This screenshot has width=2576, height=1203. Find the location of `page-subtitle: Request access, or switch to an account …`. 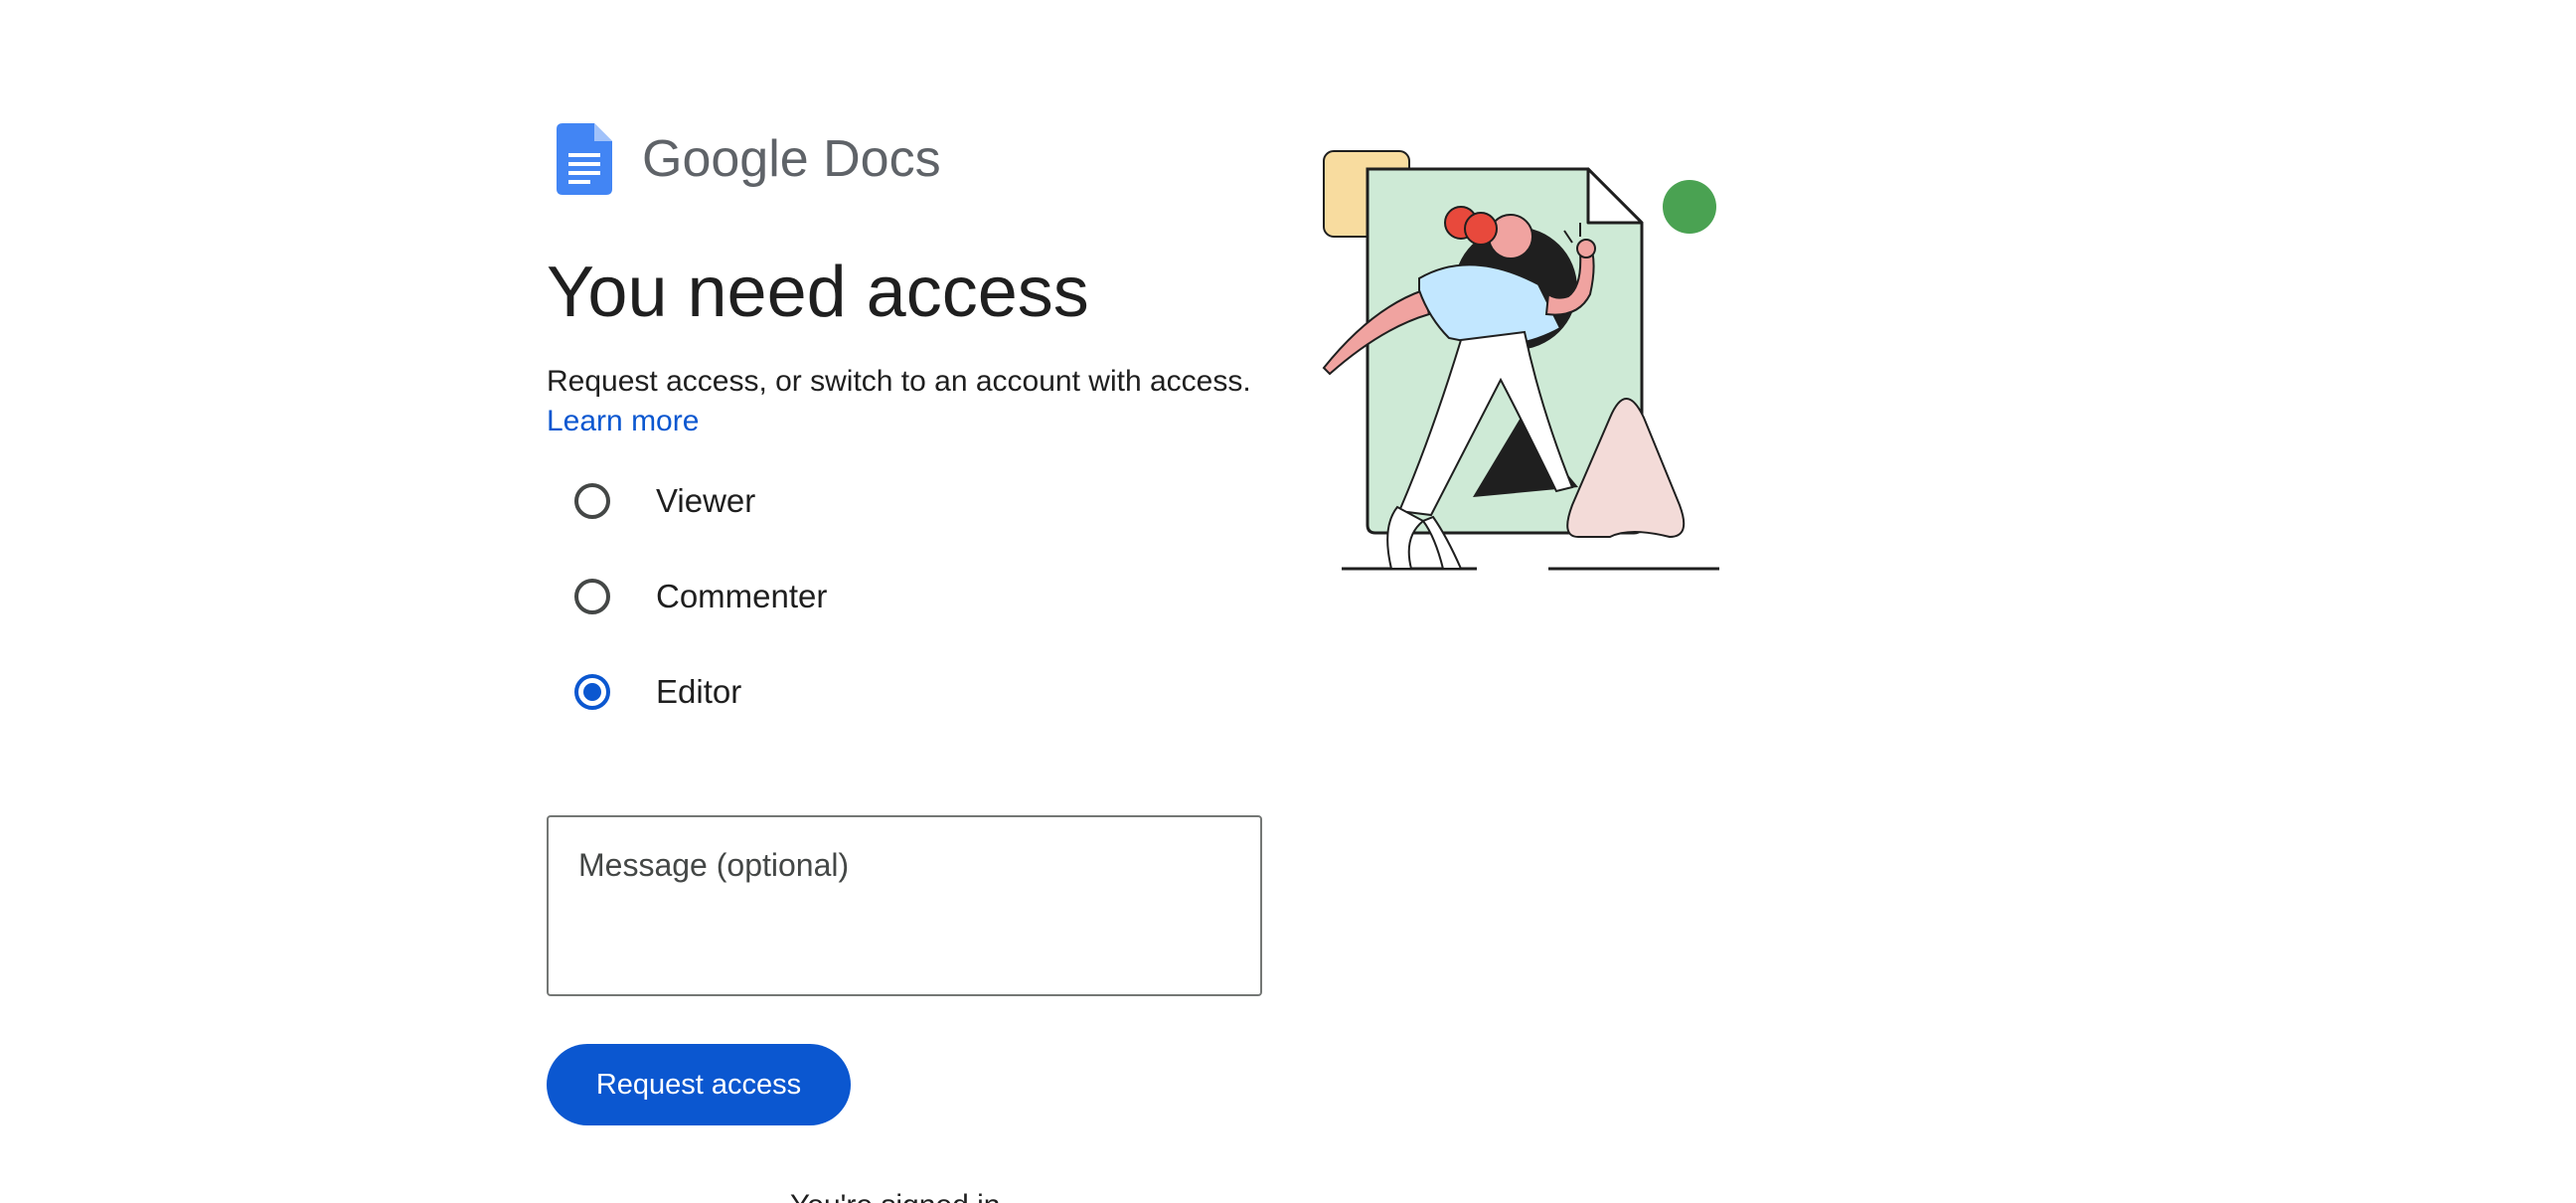

page-subtitle: Request access, or switch to an account … is located at coordinates (899, 381).